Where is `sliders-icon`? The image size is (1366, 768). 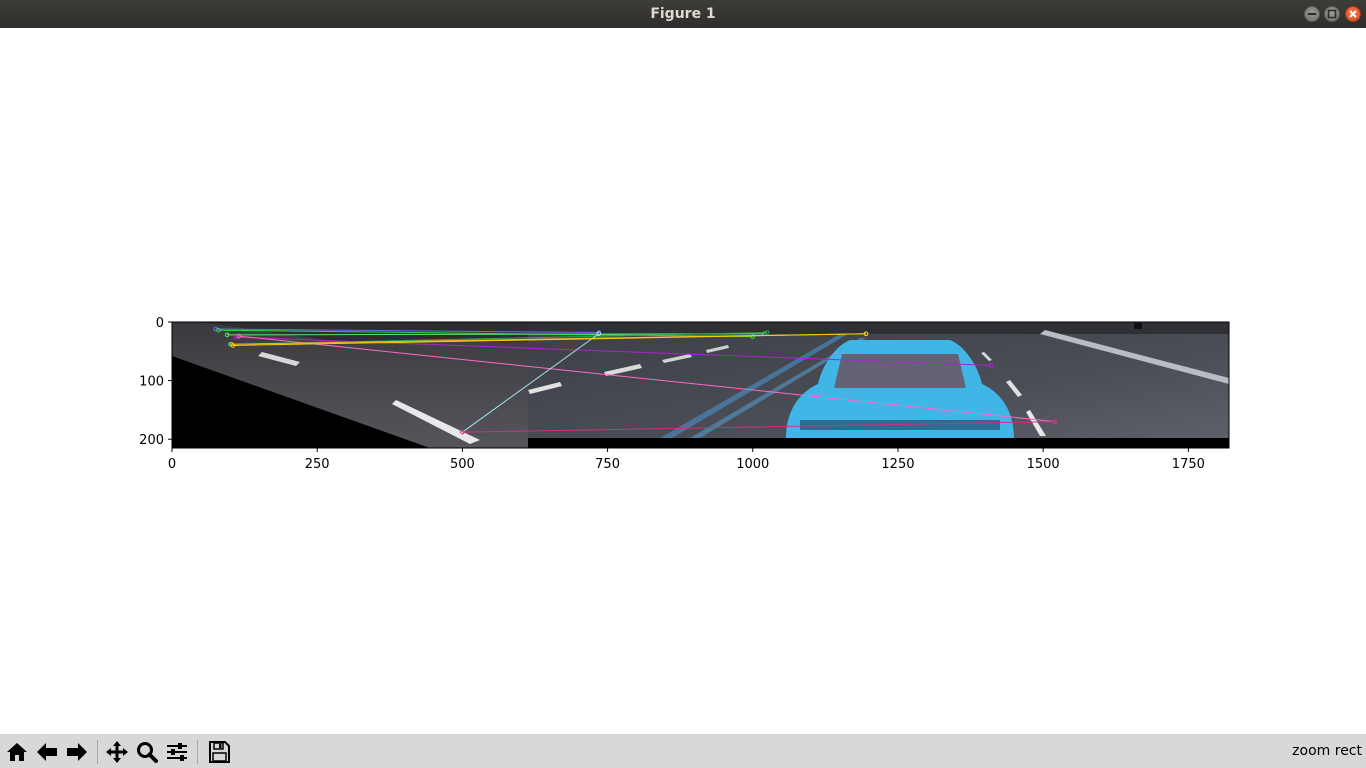
sliders-icon is located at coordinates (177, 752).